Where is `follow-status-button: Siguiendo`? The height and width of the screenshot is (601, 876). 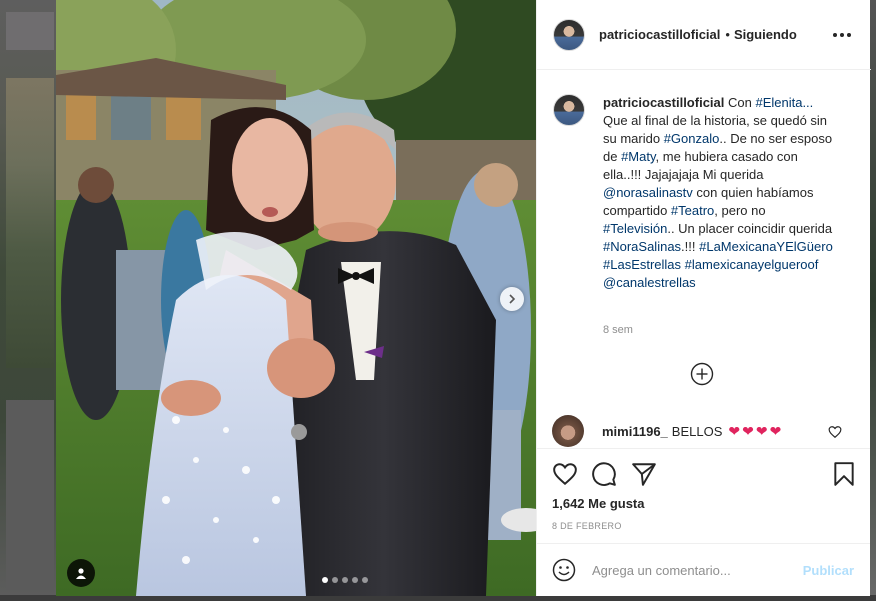
follow-status-button: Siguiendo is located at coordinates (765, 34).